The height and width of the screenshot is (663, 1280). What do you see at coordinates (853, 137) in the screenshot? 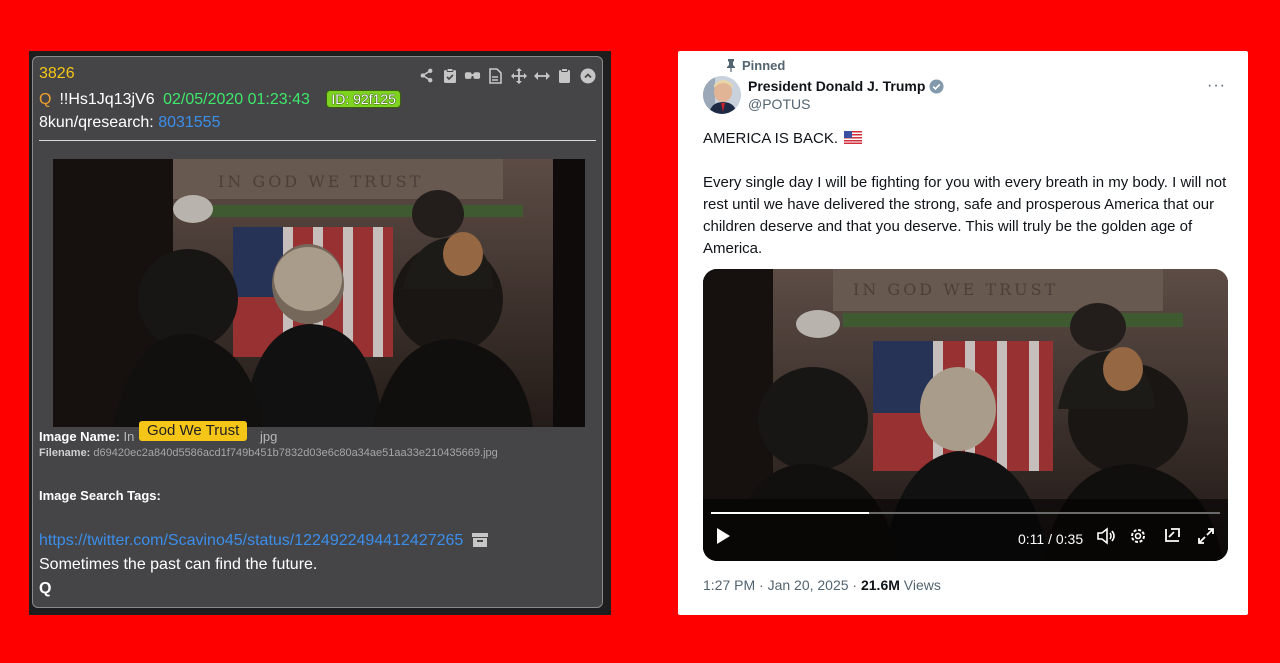
I see `us-flag-icon` at bounding box center [853, 137].